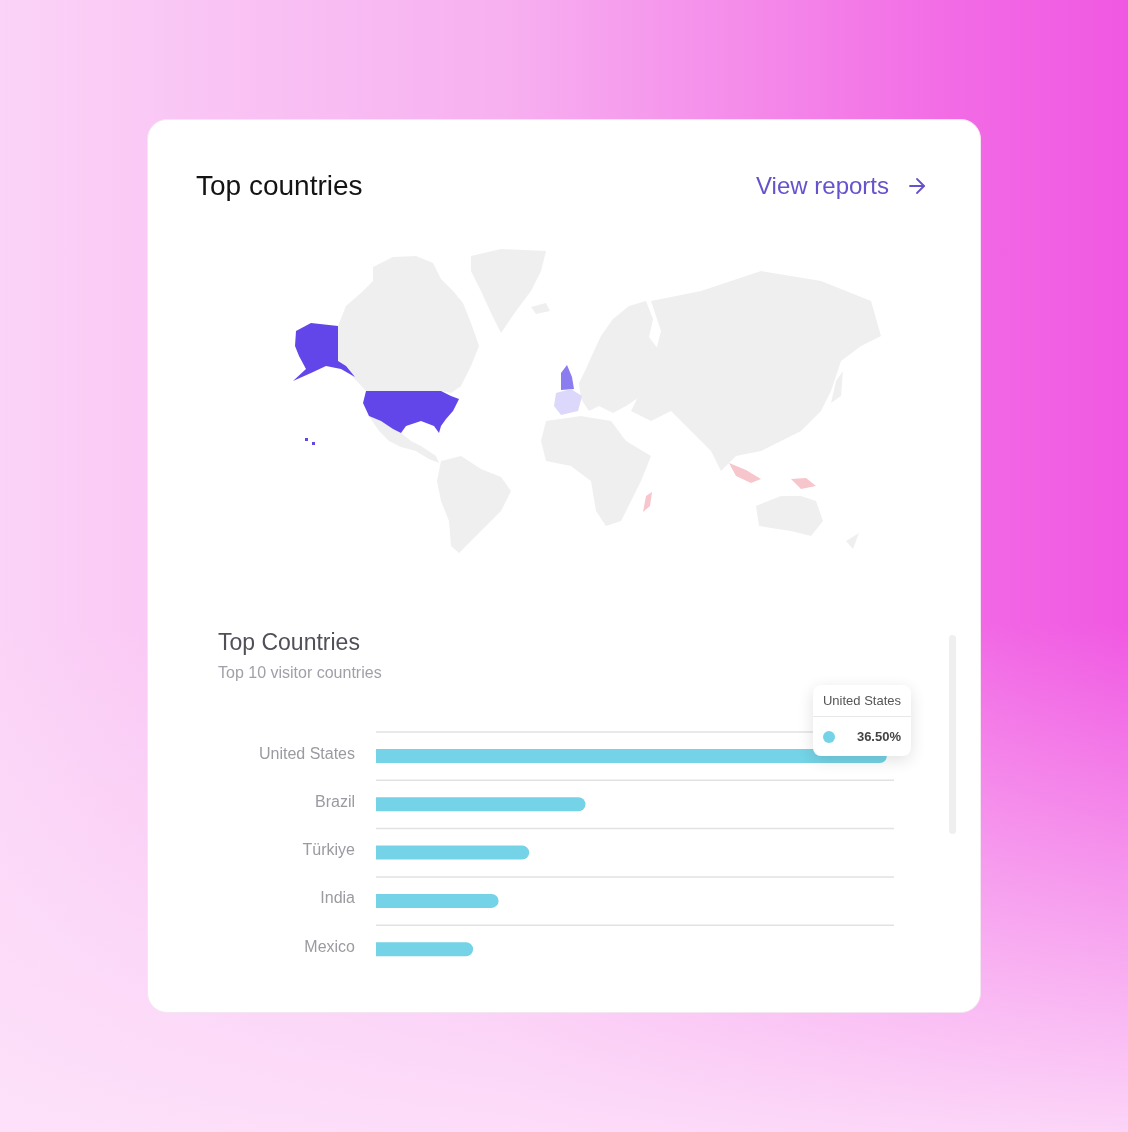  I want to click on section-title: Top Countries, so click(289, 642).